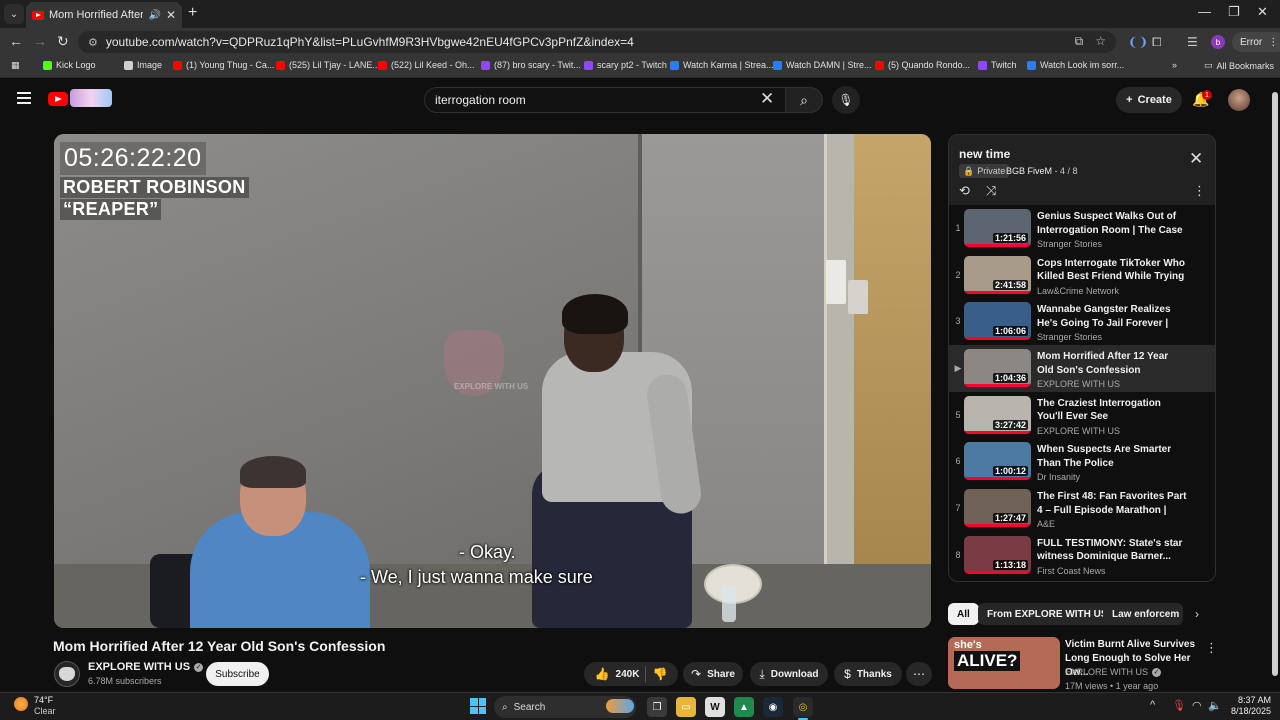  I want to click on site-info-icon: ⚙, so click(93, 42).